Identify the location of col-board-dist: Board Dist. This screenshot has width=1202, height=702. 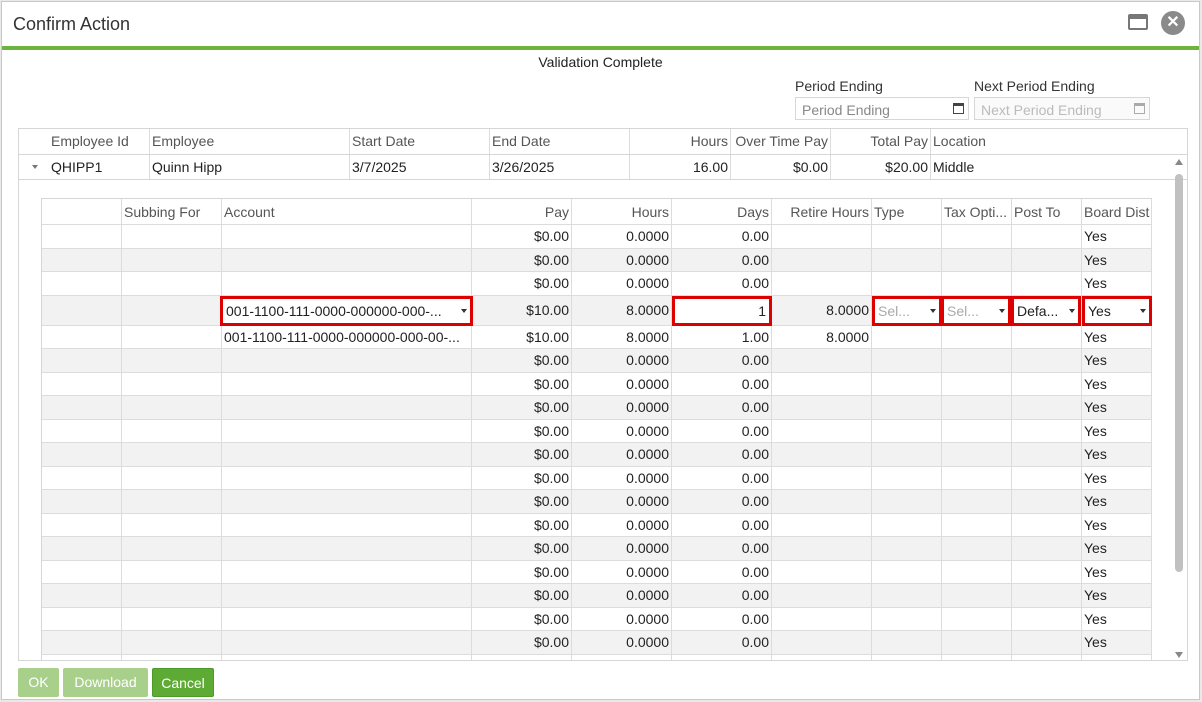
(1117, 211).